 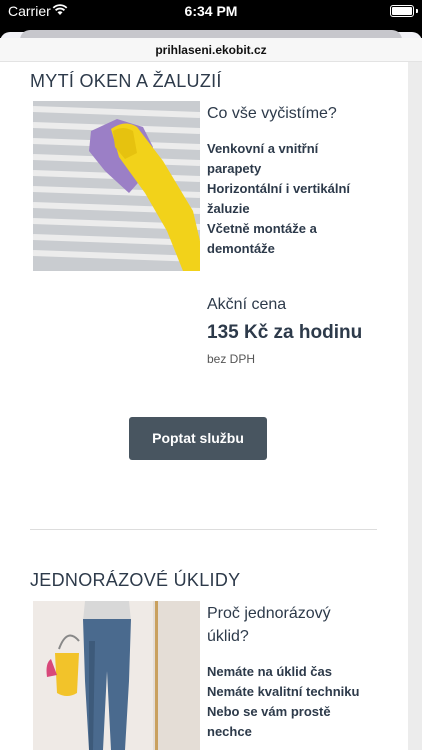 I want to click on section-title-one-time: JEDNORÁZOVÉ ÚKLIDY, so click(x=135, y=580).